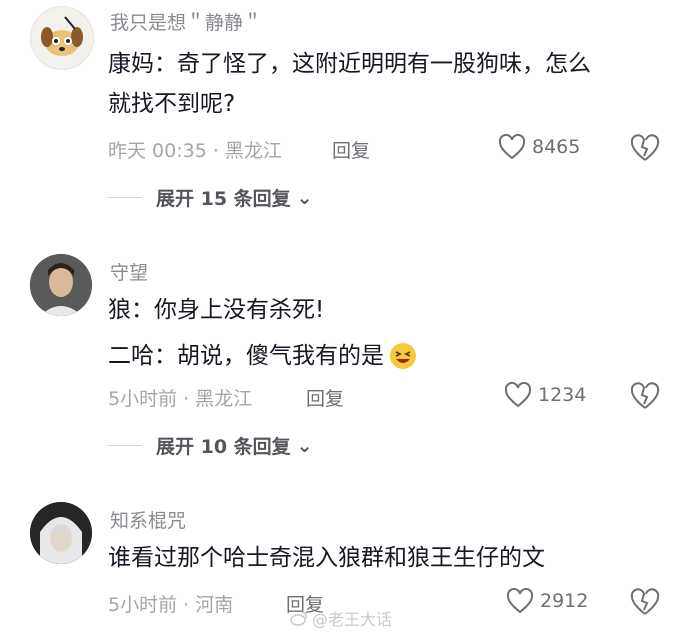  I want to click on like-count: 8465, so click(556, 147).